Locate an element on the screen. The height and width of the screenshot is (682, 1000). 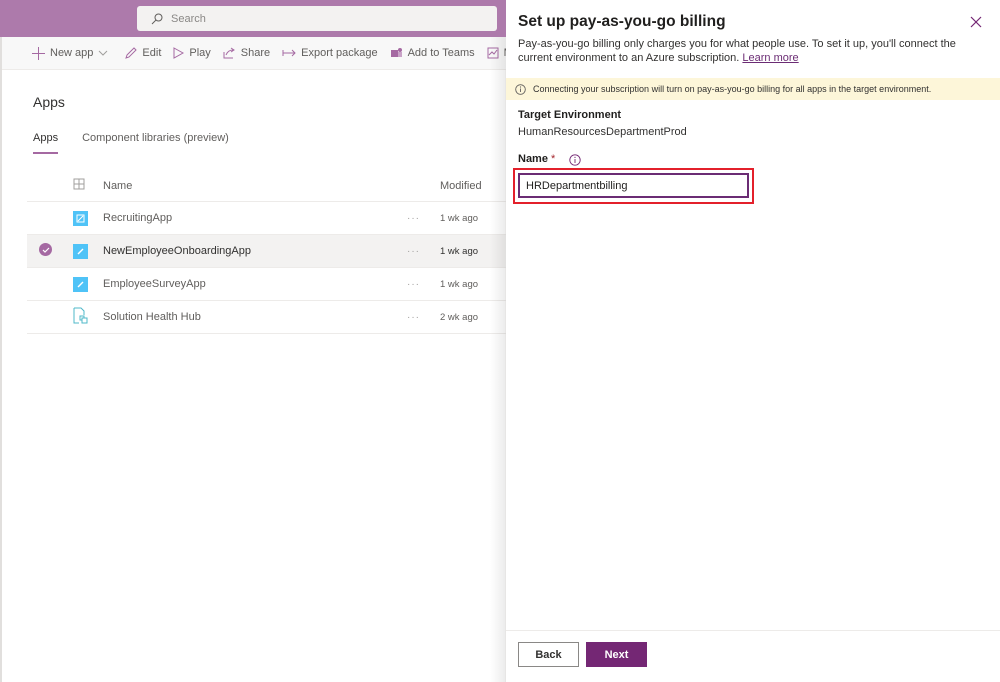
new-app-button: New app is located at coordinates (72, 53).